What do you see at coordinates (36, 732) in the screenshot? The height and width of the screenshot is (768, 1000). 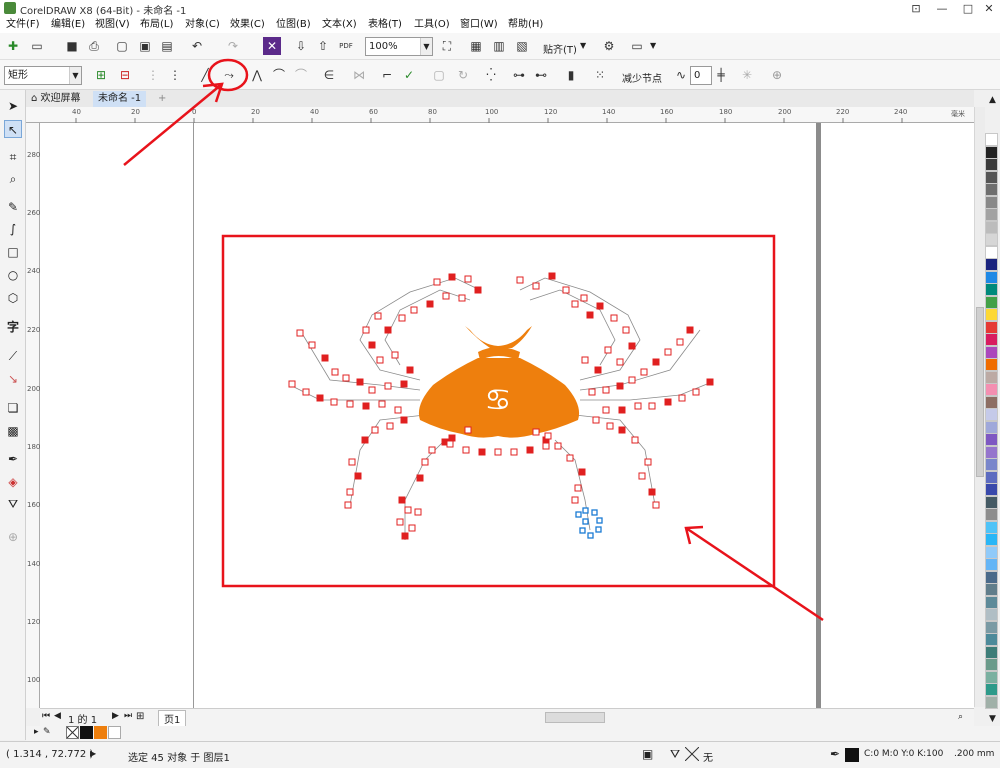 I see `palette-arrow-icon: ▸` at bounding box center [36, 732].